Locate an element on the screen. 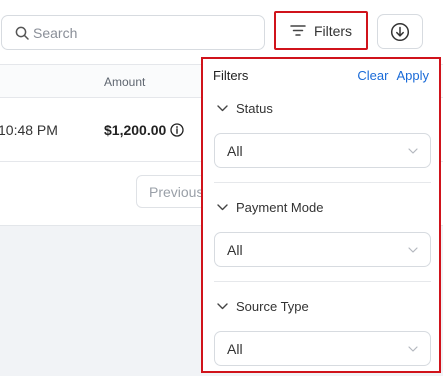  search-box is located at coordinates (133, 32).